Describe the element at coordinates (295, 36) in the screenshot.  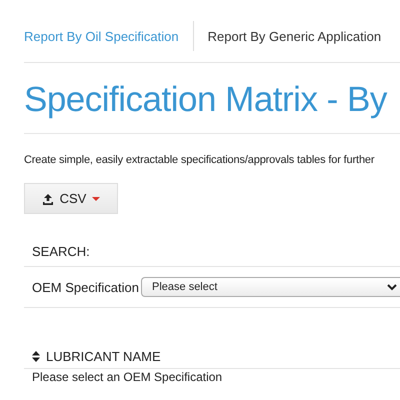
I see `report-tab: Report By Generic Application` at that location.